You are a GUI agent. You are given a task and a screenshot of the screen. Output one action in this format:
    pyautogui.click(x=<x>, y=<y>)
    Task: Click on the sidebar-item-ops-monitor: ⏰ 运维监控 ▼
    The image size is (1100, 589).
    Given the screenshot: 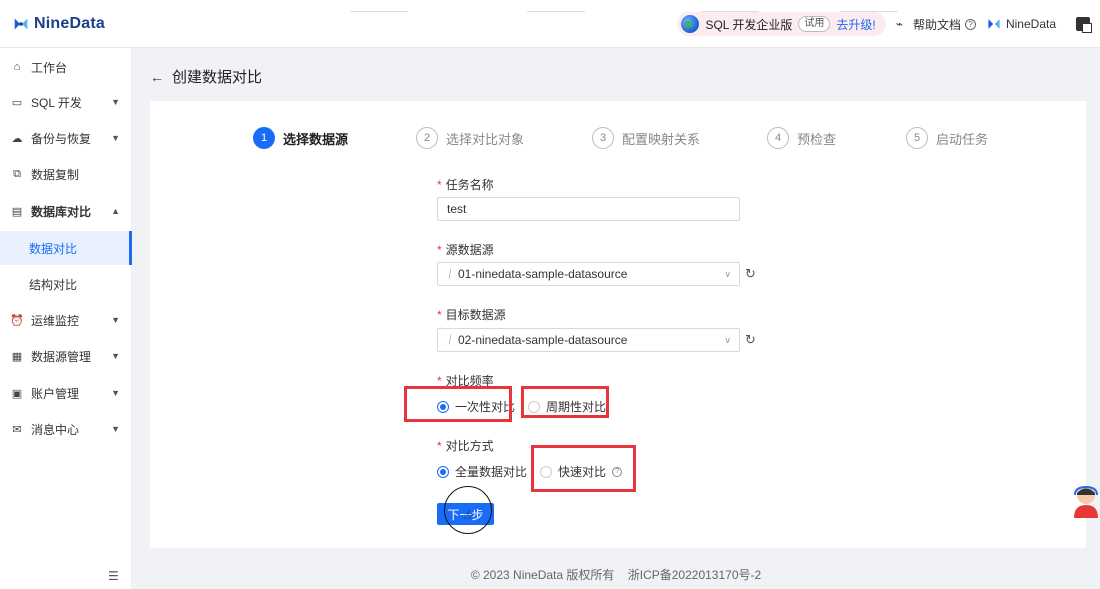 What is the action you would take?
    pyautogui.click(x=66, y=320)
    